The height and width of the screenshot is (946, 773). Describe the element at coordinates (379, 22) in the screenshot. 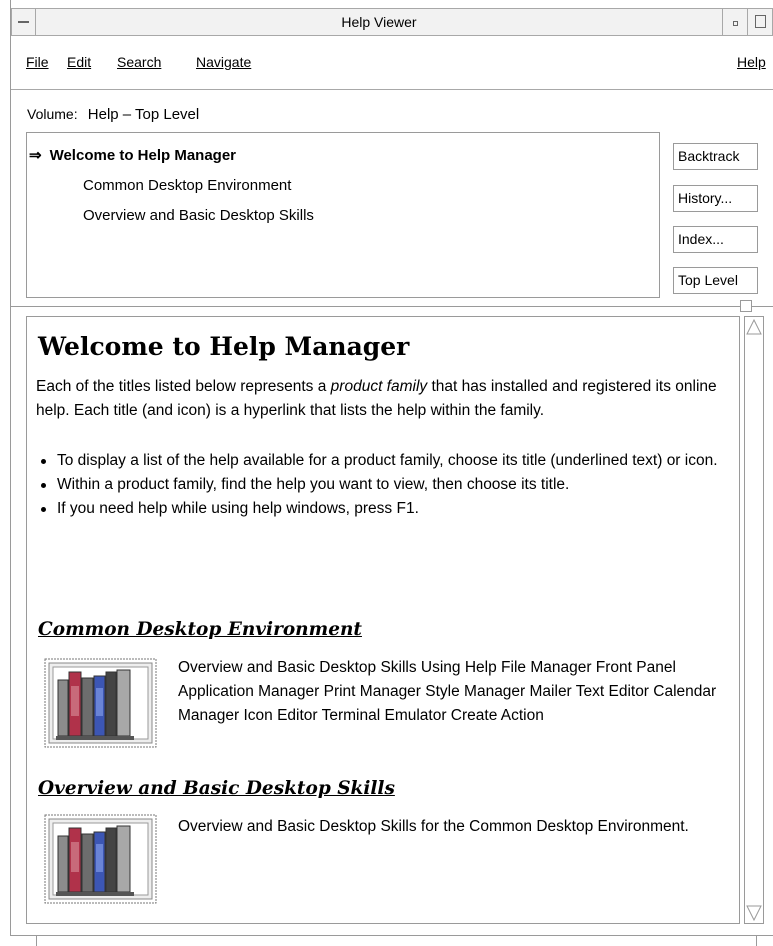

I see `window-title: Help Viewer` at that location.